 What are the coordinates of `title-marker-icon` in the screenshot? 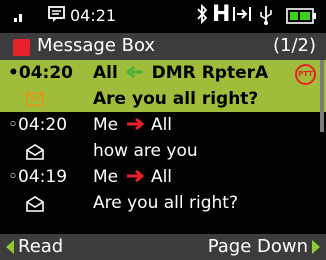 It's located at (21, 47).